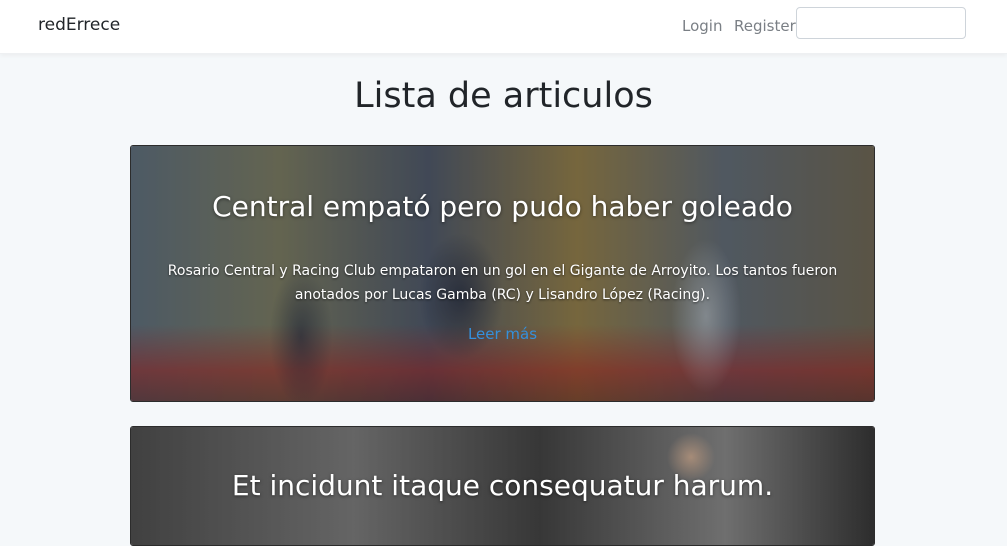  Describe the element at coordinates (79, 25) in the screenshot. I see `brand-link: redErrece` at that location.